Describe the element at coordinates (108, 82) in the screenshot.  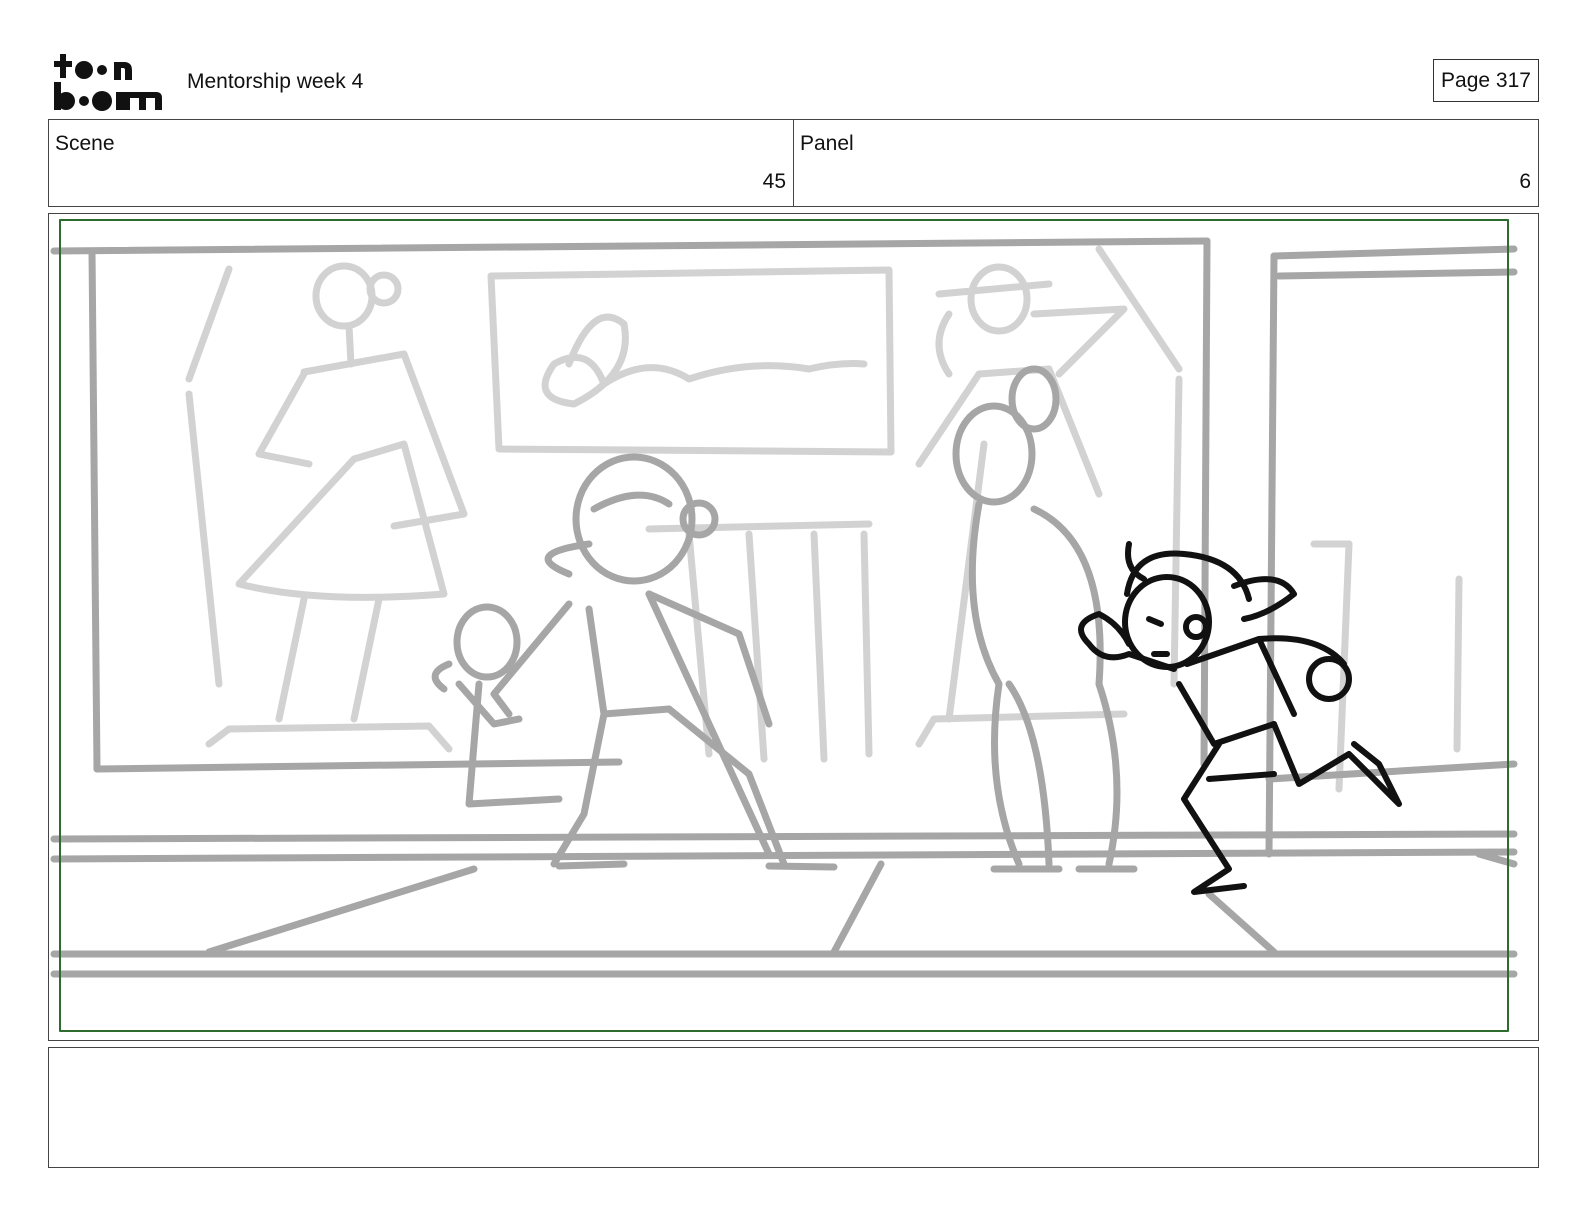
I see `toon-boom-logo` at that location.